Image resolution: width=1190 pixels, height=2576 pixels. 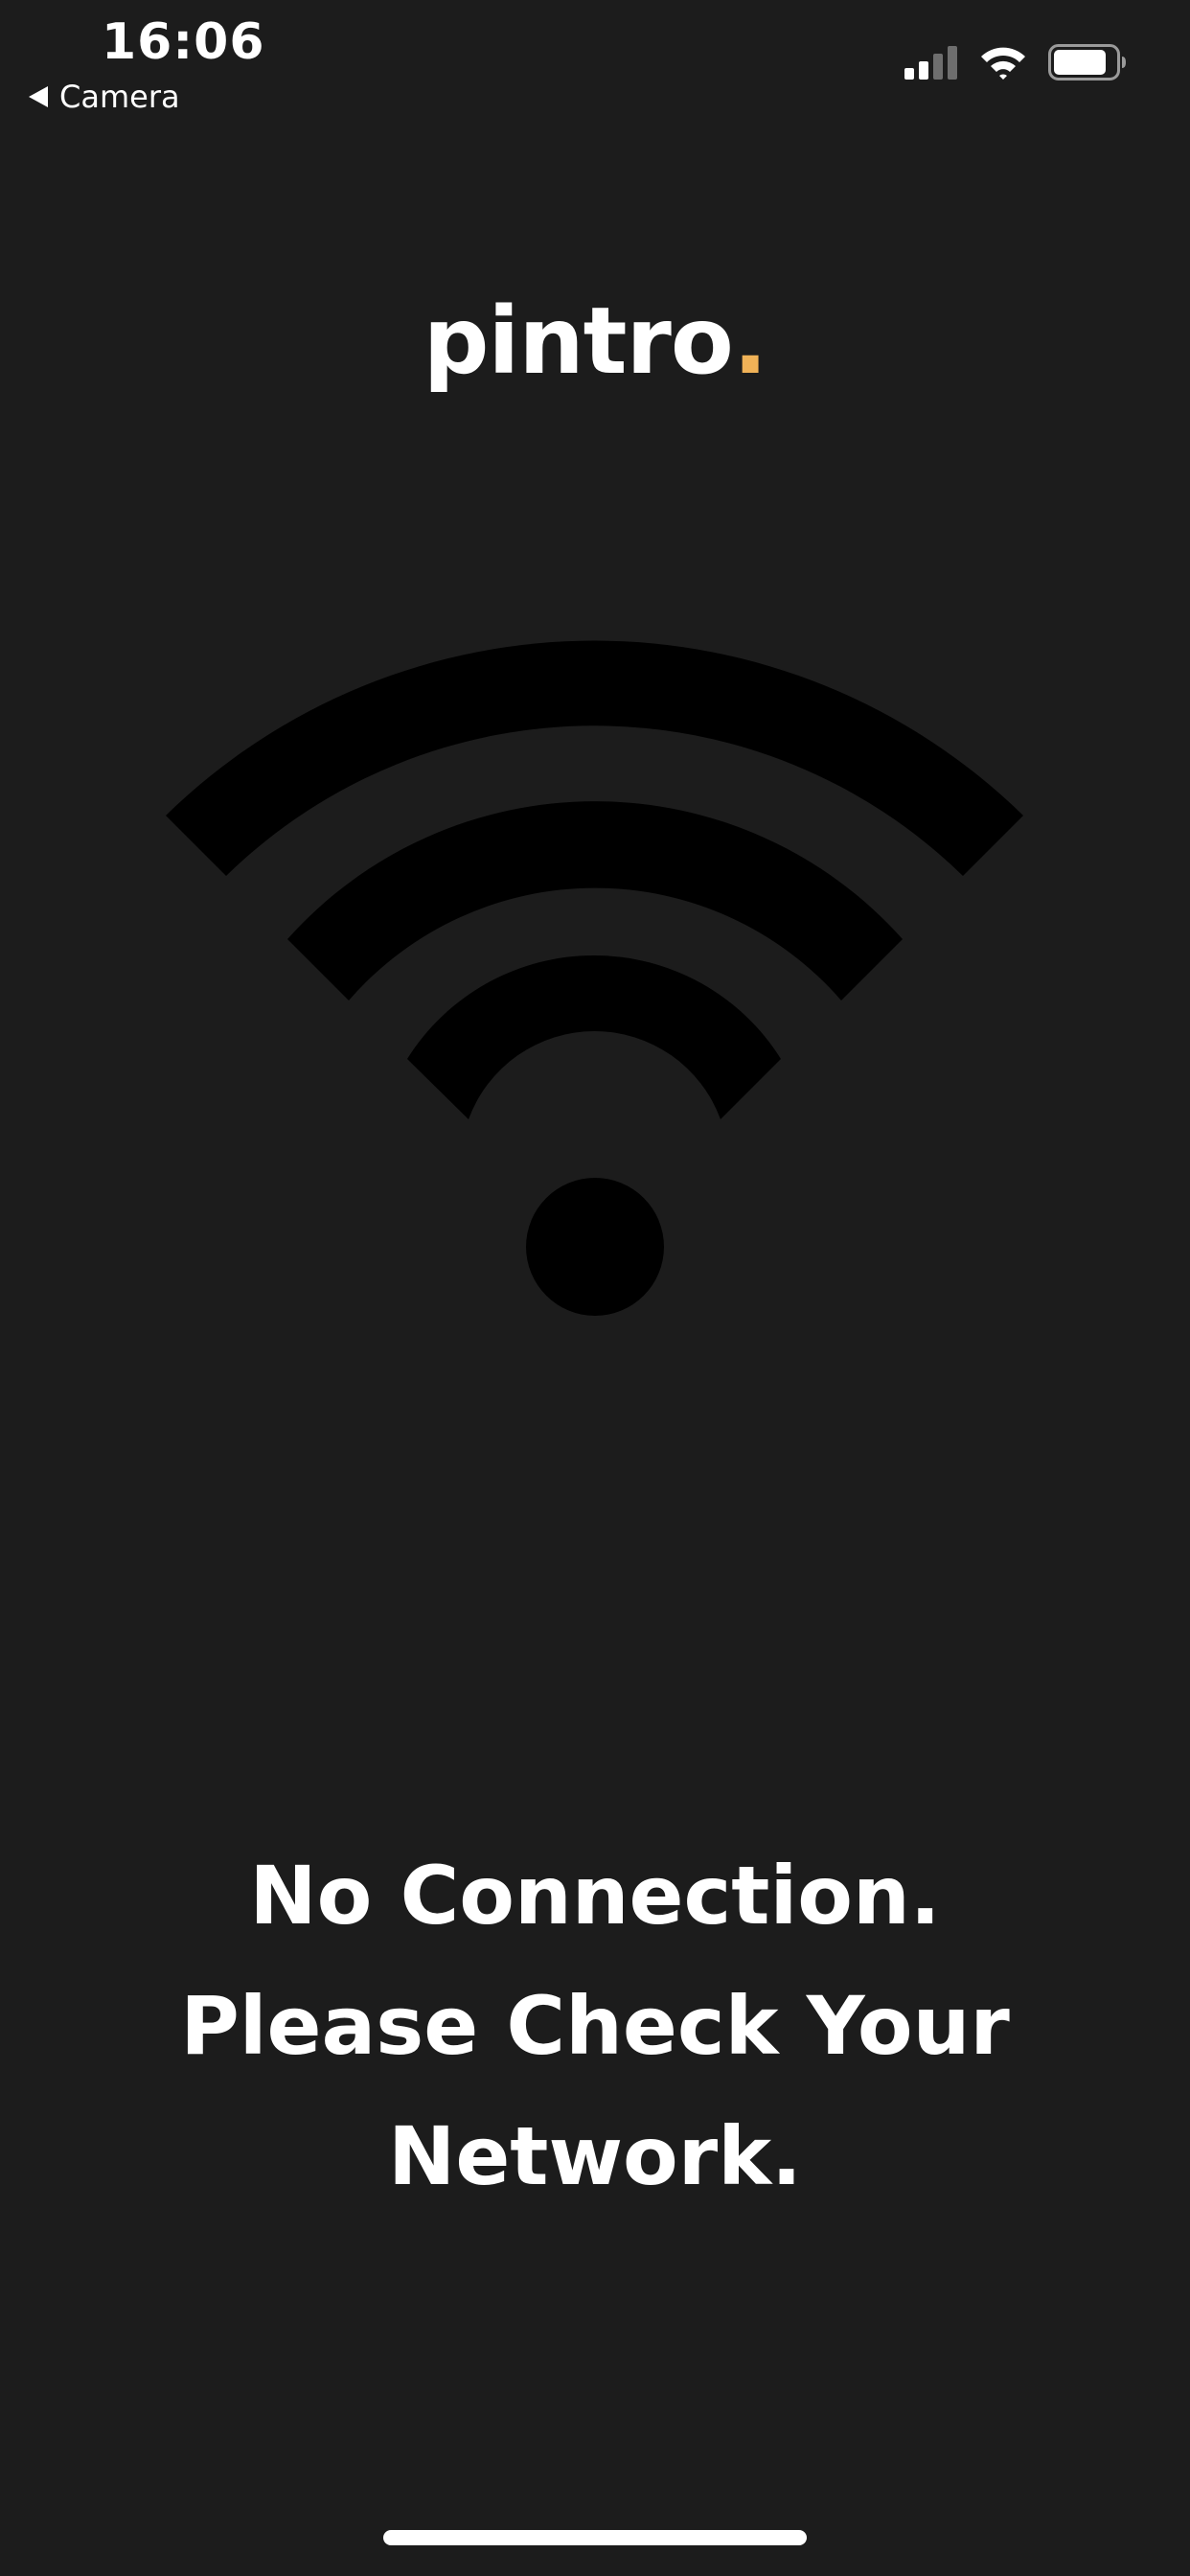 What do you see at coordinates (120, 97) in the screenshot?
I see `back-link-label: Camera` at bounding box center [120, 97].